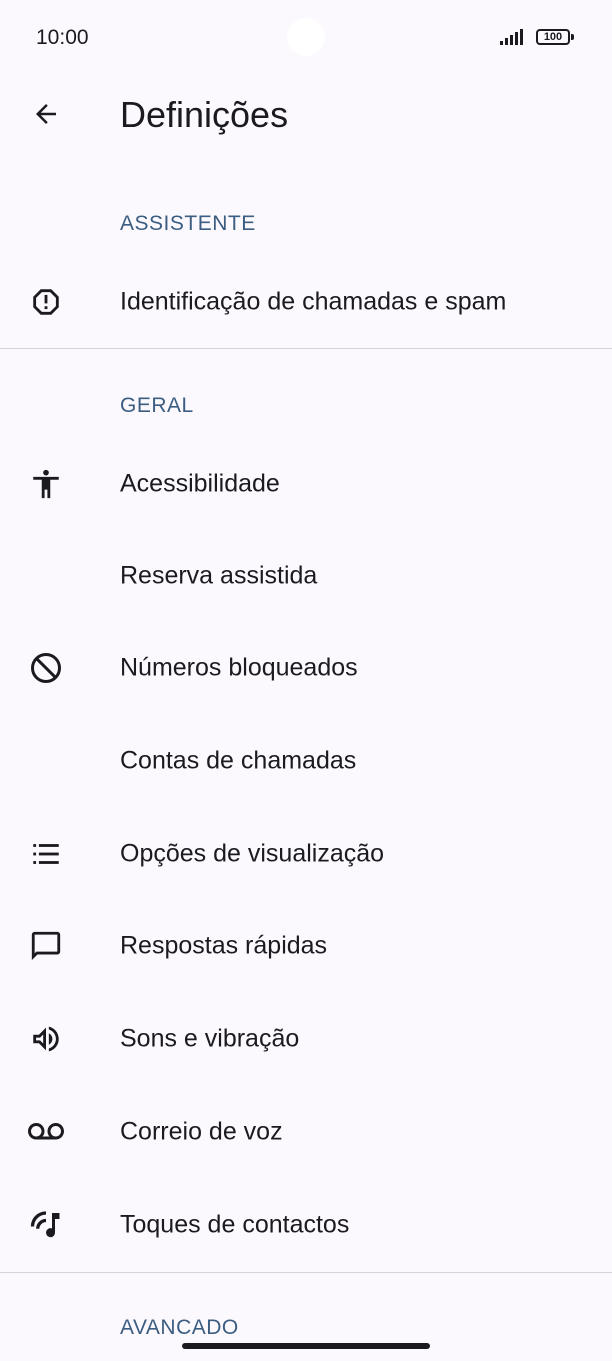  What do you see at coordinates (62, 37) in the screenshot?
I see `status-time: 10:00` at bounding box center [62, 37].